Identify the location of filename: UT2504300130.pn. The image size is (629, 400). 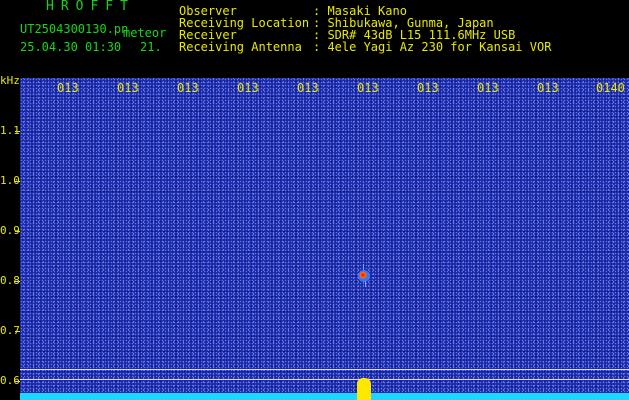
(74, 29).